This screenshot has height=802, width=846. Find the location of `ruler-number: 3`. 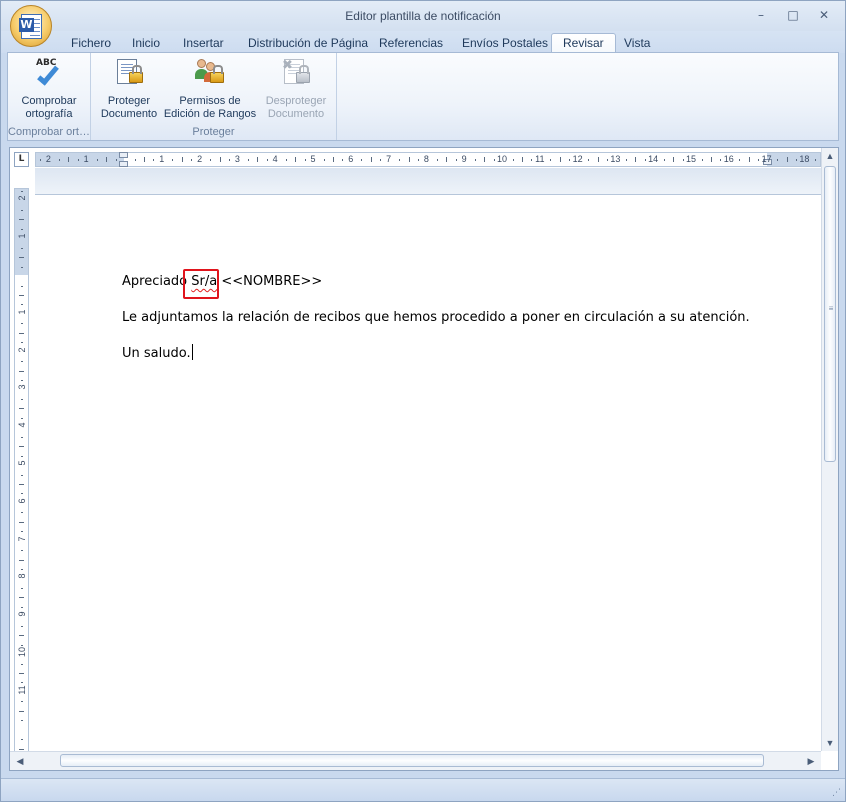

ruler-number: 3 is located at coordinates (237, 159).